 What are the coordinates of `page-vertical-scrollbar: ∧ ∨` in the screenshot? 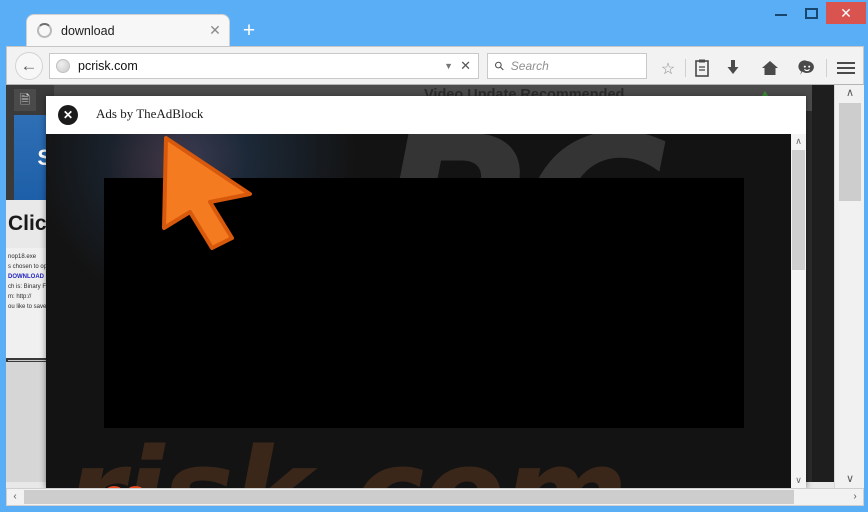 It's located at (849, 286).